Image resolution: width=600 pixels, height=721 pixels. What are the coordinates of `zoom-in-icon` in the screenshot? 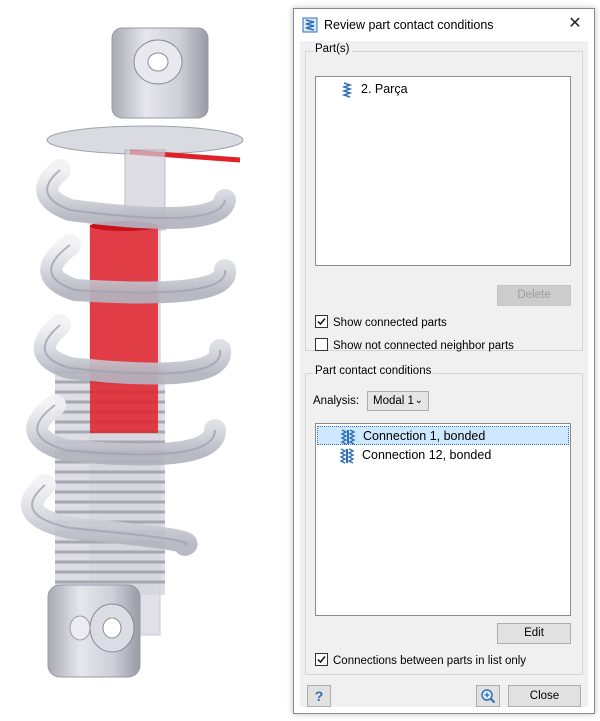 It's located at (488, 698).